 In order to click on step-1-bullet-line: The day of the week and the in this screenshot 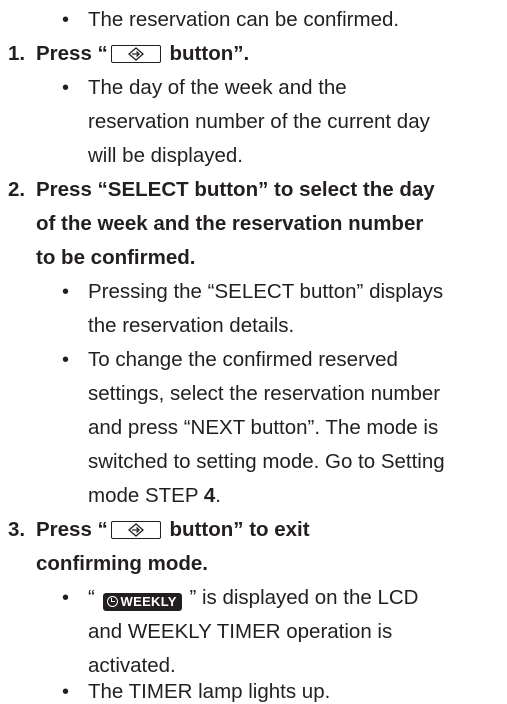, I will do `click(217, 87)`.